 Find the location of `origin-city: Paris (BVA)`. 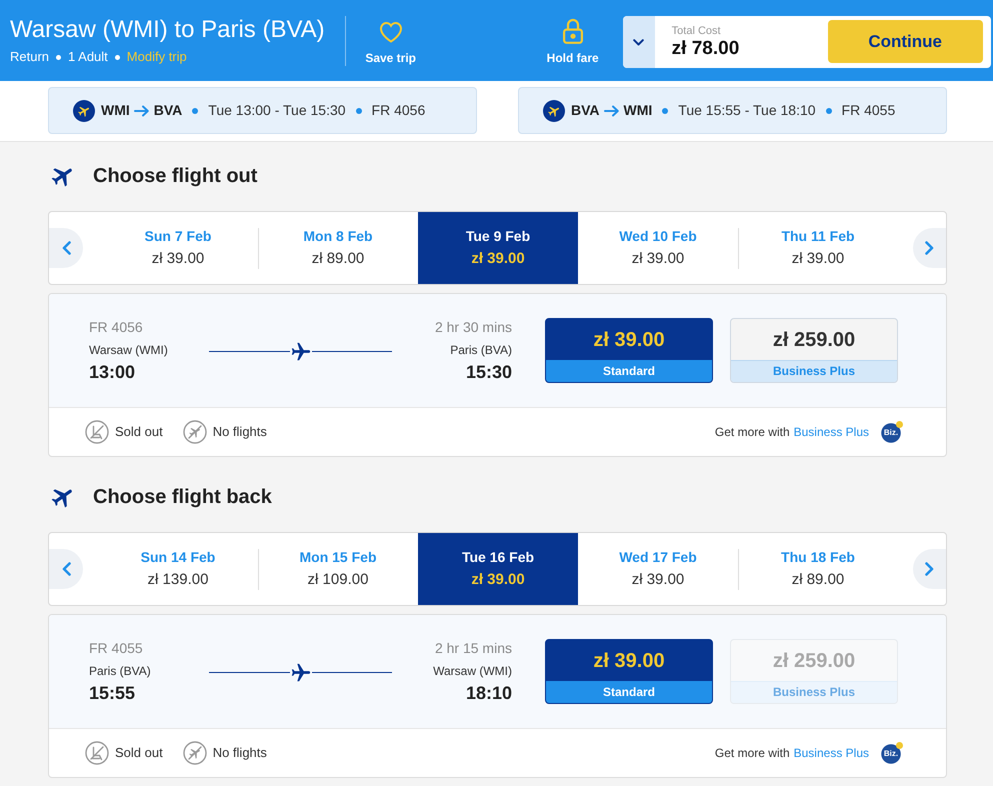

origin-city: Paris (BVA) is located at coordinates (120, 671).